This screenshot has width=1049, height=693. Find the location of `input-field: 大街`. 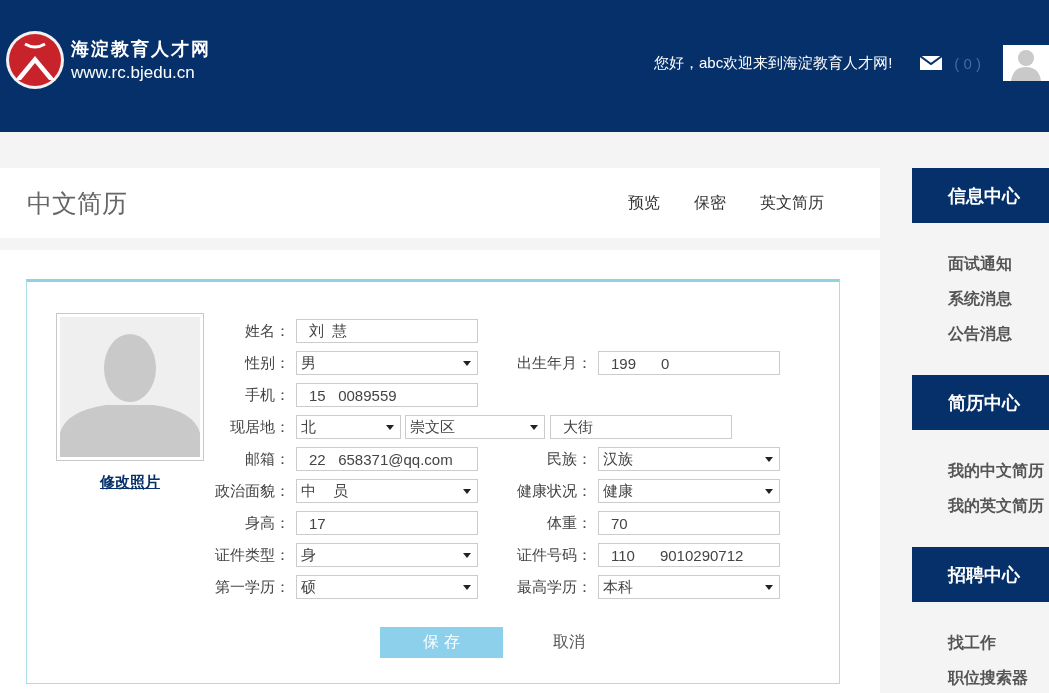

input-field: 大街 is located at coordinates (641, 427).